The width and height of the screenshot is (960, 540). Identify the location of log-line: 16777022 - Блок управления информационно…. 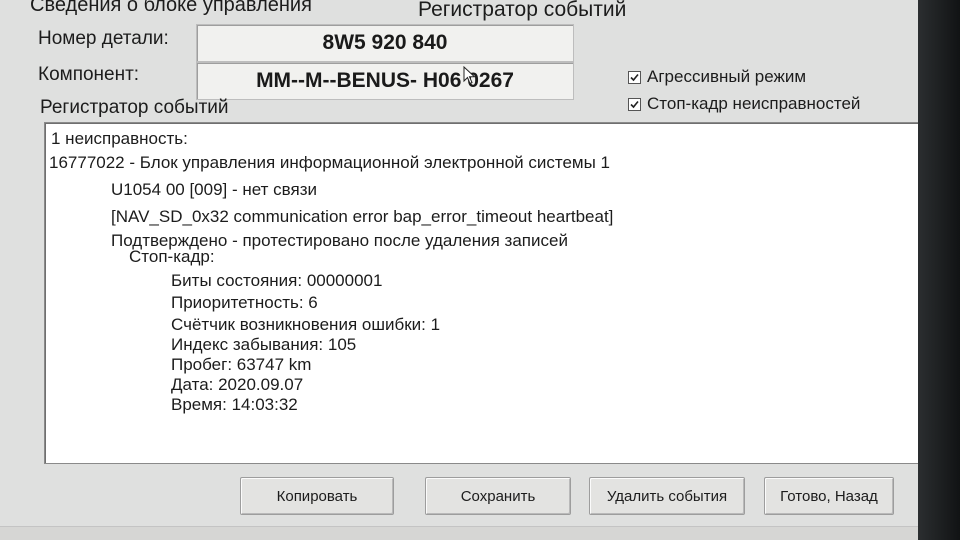
(330, 162).